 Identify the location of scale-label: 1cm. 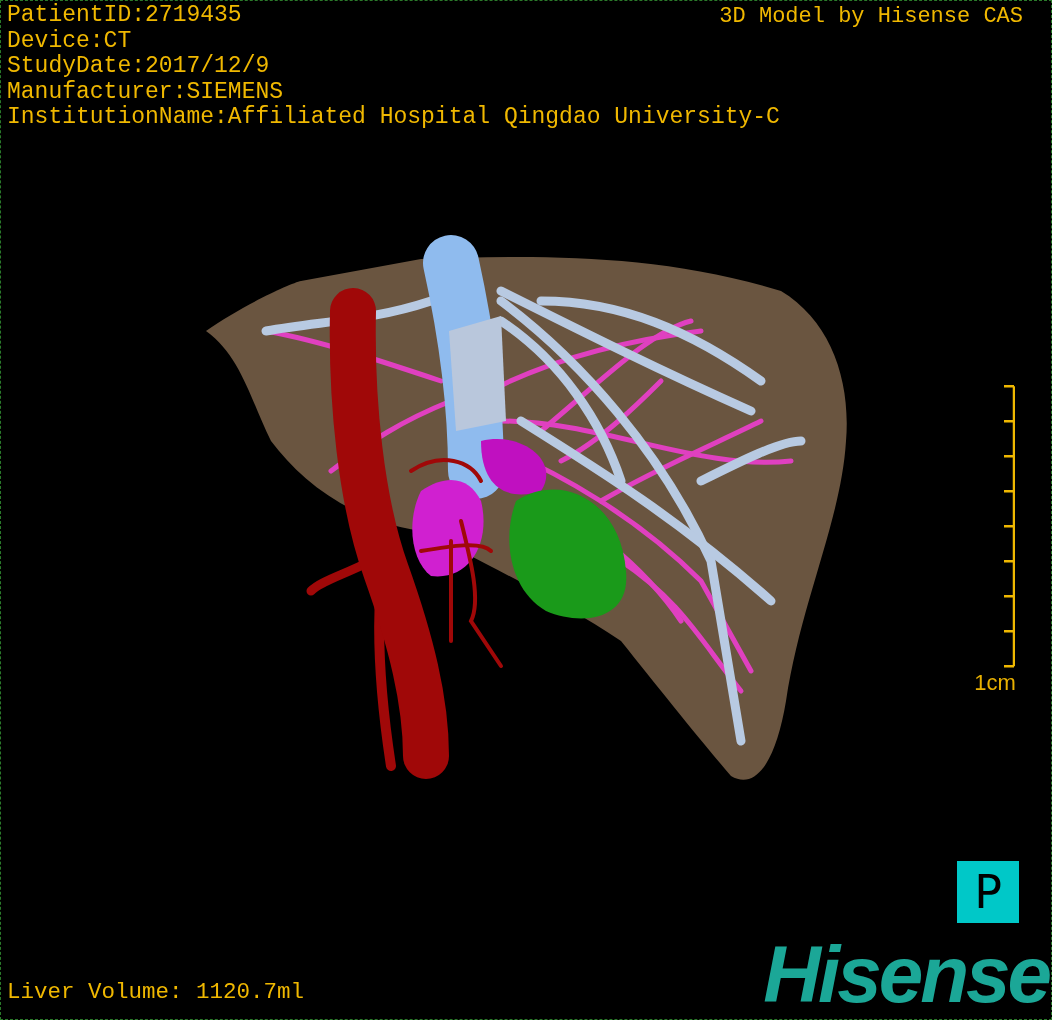
(995, 683).